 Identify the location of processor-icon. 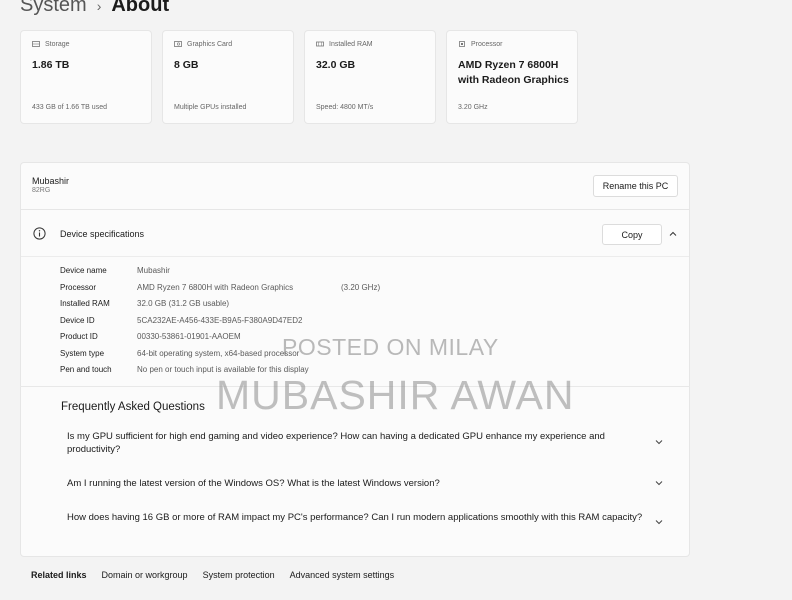
(462, 44).